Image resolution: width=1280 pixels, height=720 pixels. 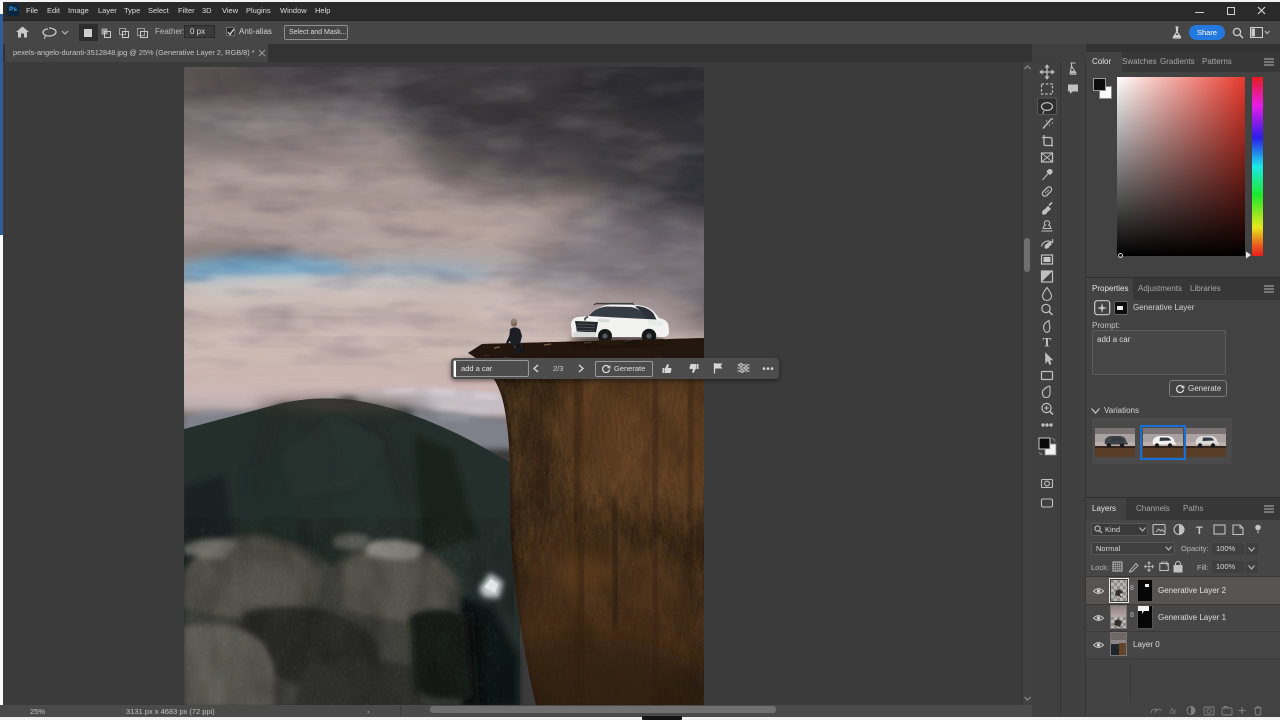 What do you see at coordinates (1173, 711) in the screenshot?
I see `svg-text: fx` at bounding box center [1173, 711].